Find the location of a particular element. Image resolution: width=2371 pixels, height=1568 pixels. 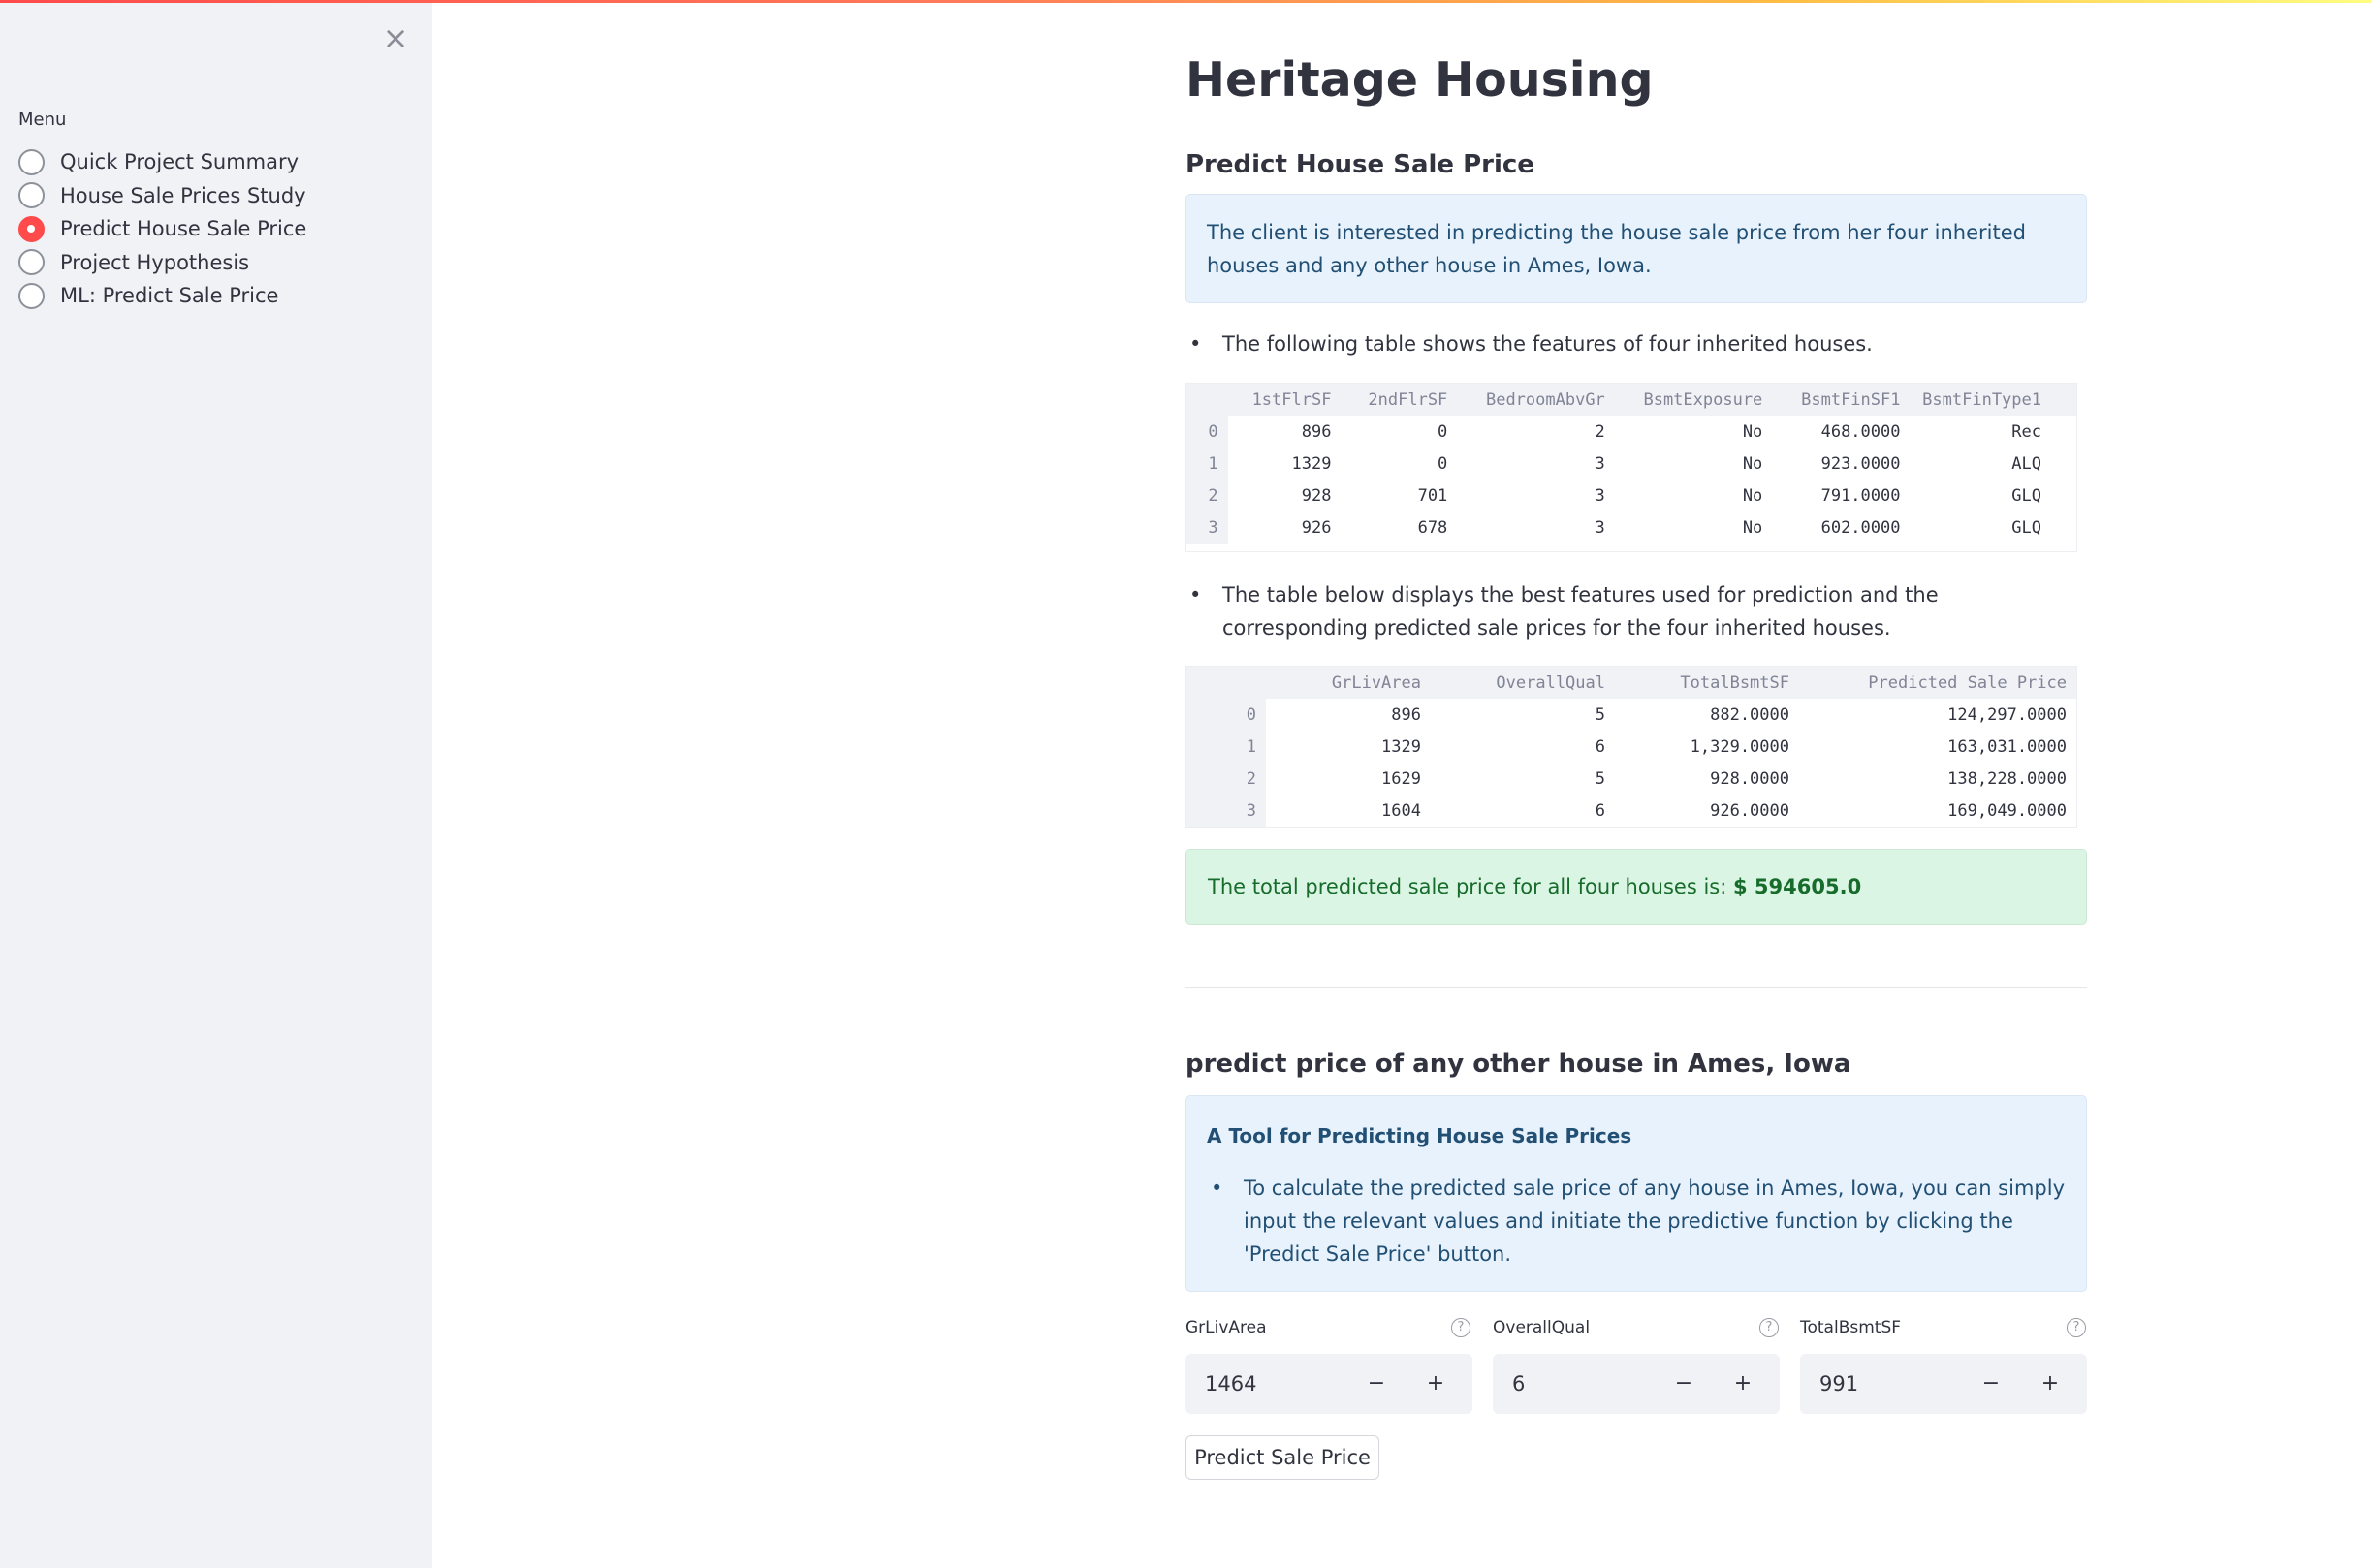

input-label-overallqual: OverallQual is located at coordinates (1542, 1327).